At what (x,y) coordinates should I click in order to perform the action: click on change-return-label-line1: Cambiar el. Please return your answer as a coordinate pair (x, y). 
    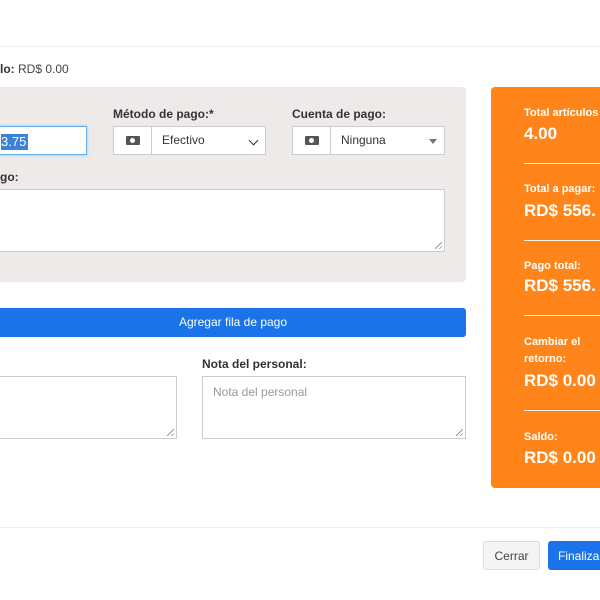
    Looking at the image, I should click on (552, 342).